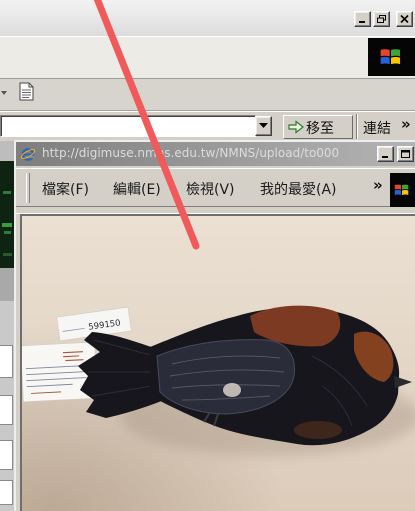  I want to click on popup-maximize-button, so click(405, 154).